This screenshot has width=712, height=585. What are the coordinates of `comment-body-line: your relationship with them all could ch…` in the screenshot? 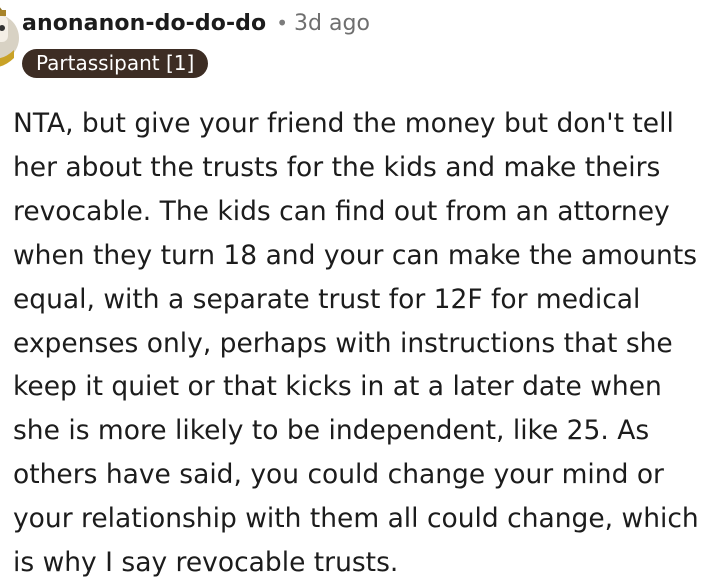 It's located at (356, 519).